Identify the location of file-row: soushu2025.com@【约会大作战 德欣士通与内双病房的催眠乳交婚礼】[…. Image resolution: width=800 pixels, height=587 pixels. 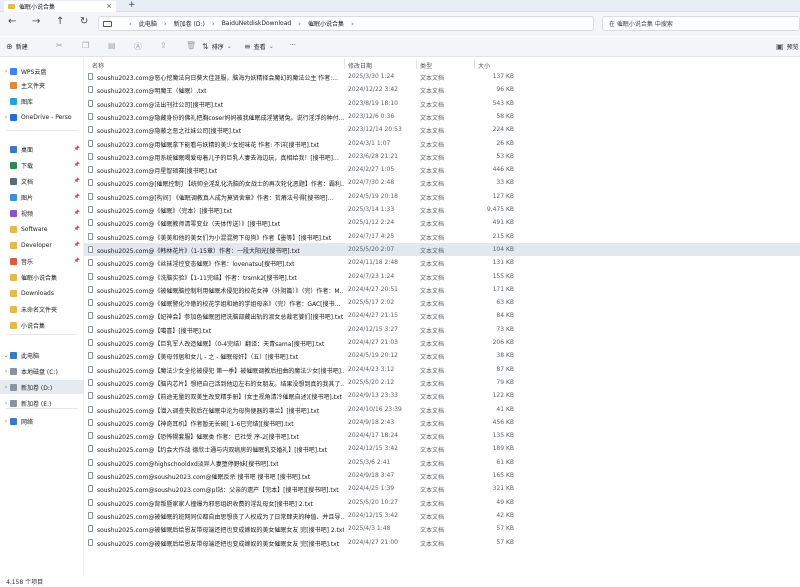
(442, 448).